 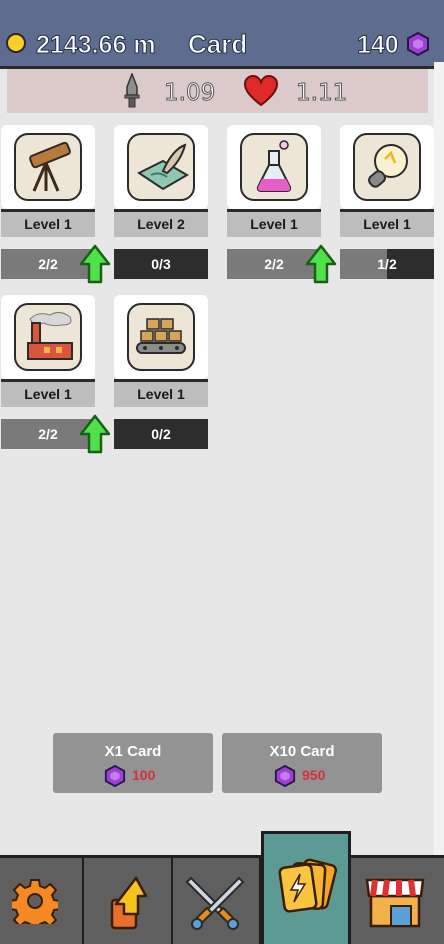 What do you see at coordinates (302, 751) in the screenshot?
I see `buy-x10-label: X10 Card` at bounding box center [302, 751].